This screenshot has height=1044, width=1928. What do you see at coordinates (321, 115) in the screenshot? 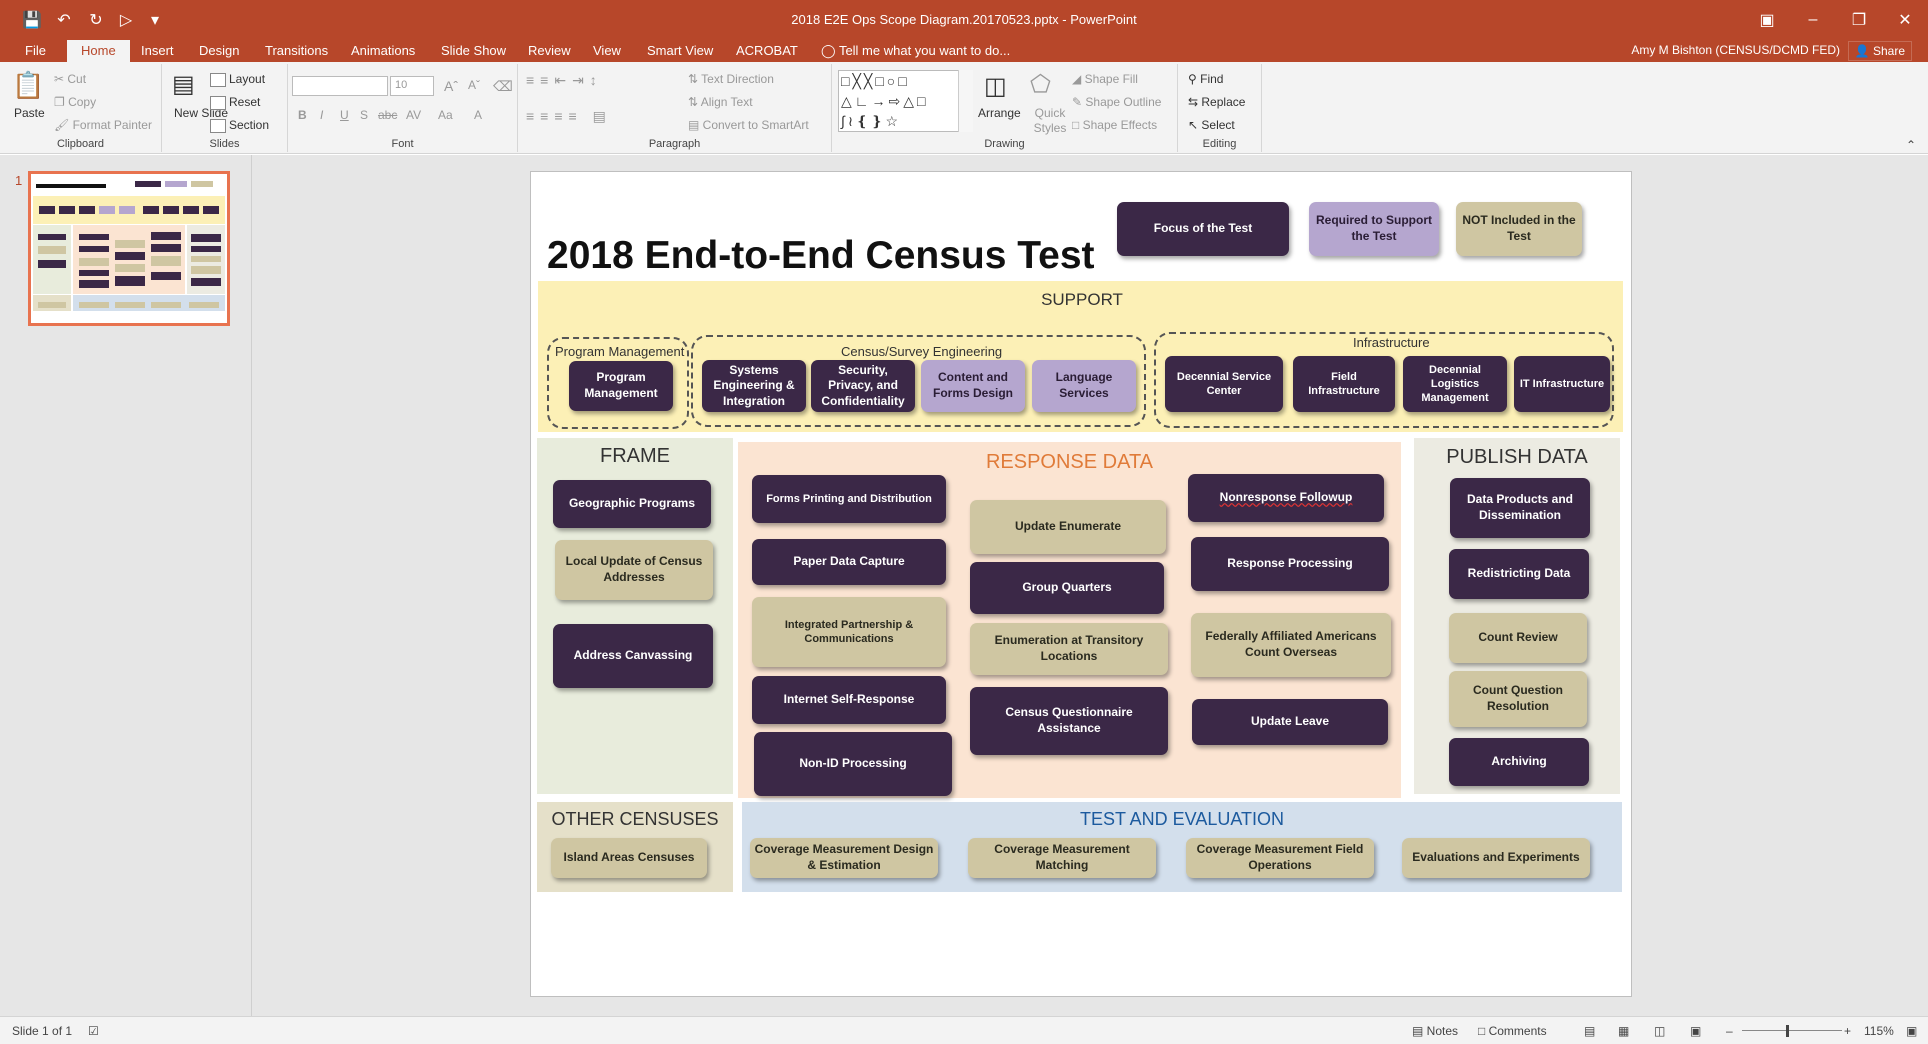
I see `italic-icon: I` at bounding box center [321, 115].